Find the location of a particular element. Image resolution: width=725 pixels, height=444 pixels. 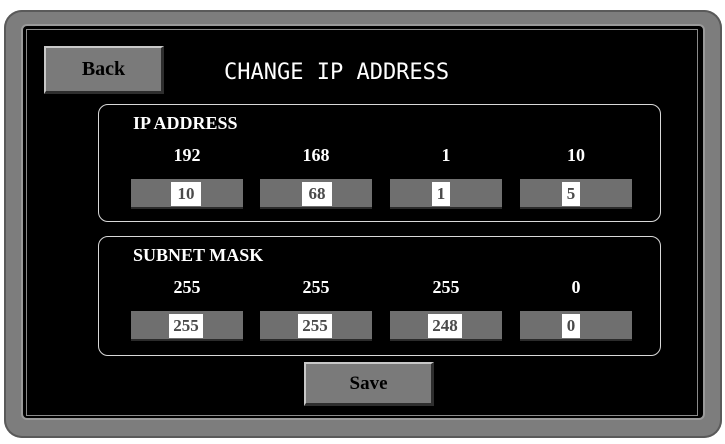

ip-octet-3-value: 1 is located at coordinates (441, 194).